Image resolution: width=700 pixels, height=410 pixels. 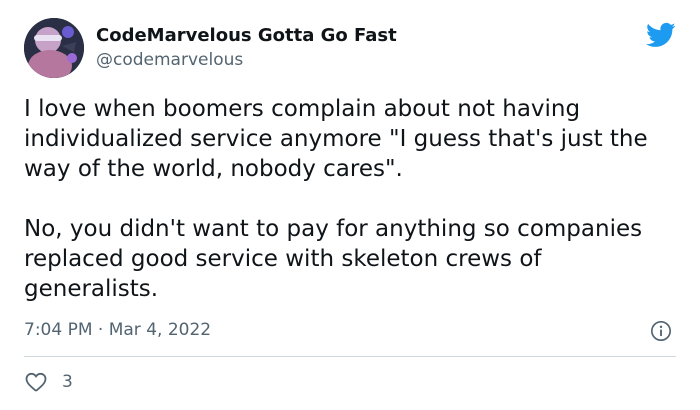 I want to click on avatar, so click(x=54, y=48).